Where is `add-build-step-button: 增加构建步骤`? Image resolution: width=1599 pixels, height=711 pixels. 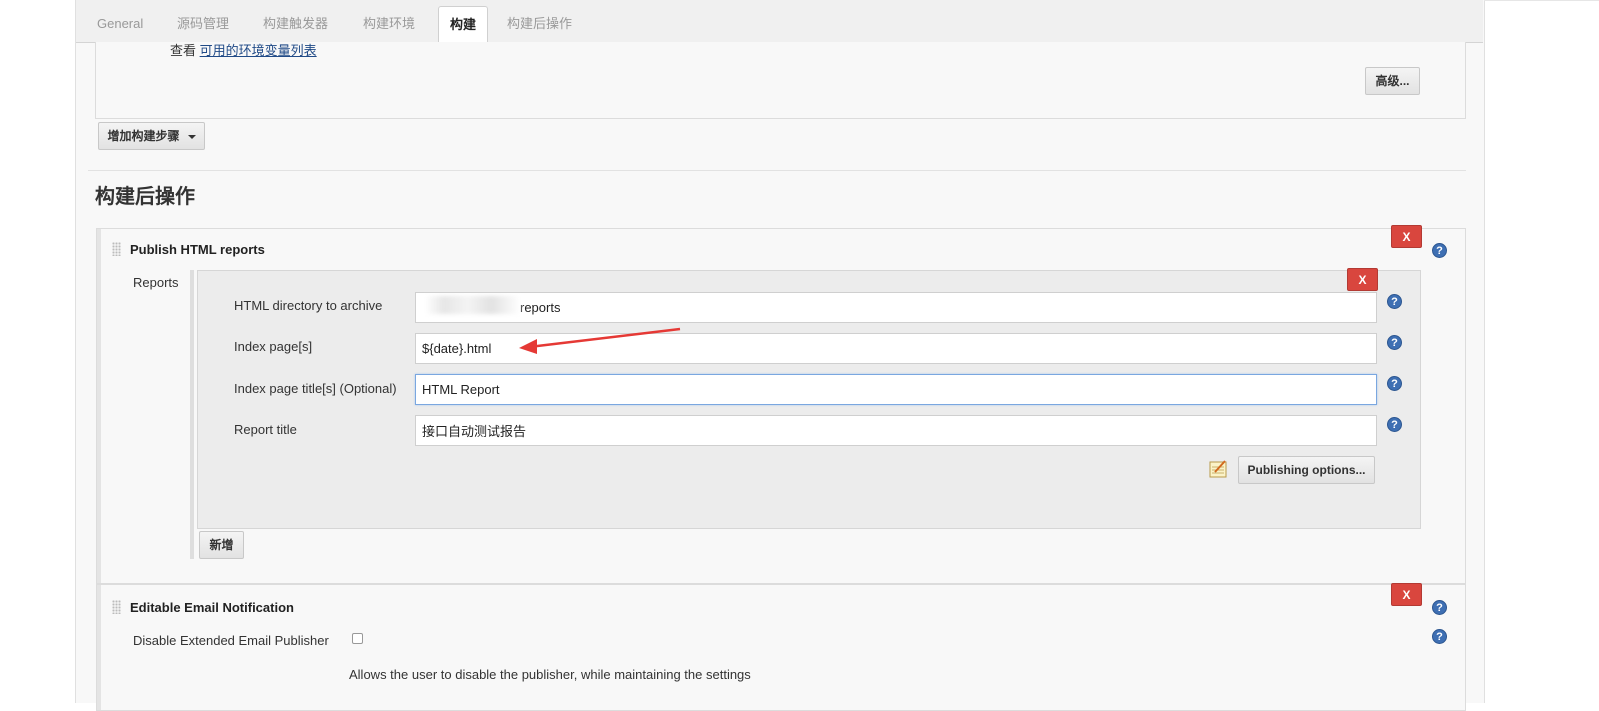
add-build-step-button: 增加构建步骤 is located at coordinates (151, 136).